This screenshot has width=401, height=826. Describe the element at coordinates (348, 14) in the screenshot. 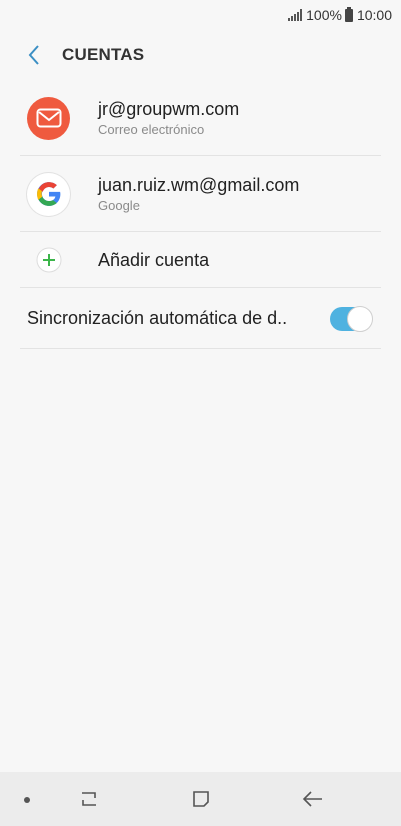

I see `battery-icon` at that location.